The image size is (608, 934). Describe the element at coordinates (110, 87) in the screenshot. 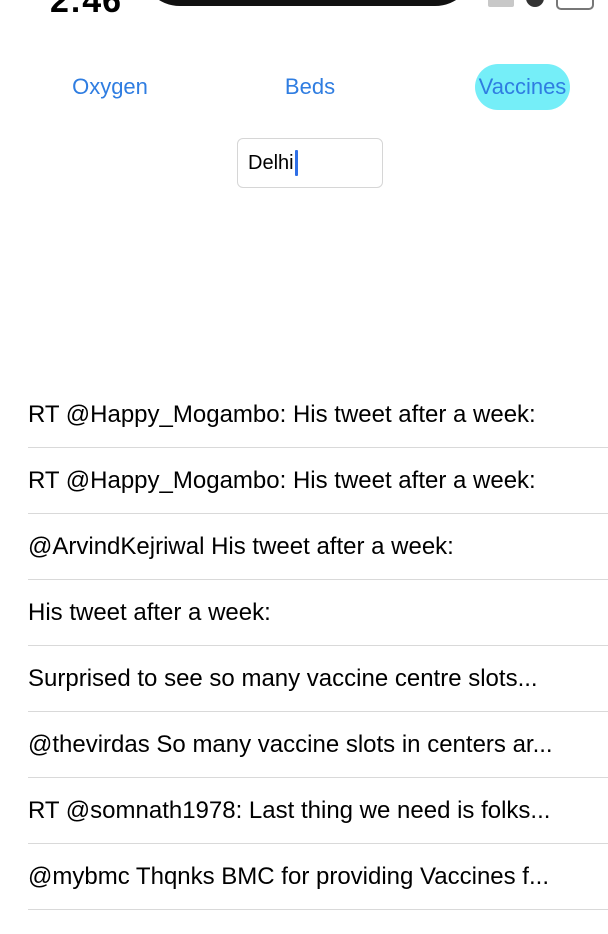

I see `tab-oxygen: Oxygen` at that location.